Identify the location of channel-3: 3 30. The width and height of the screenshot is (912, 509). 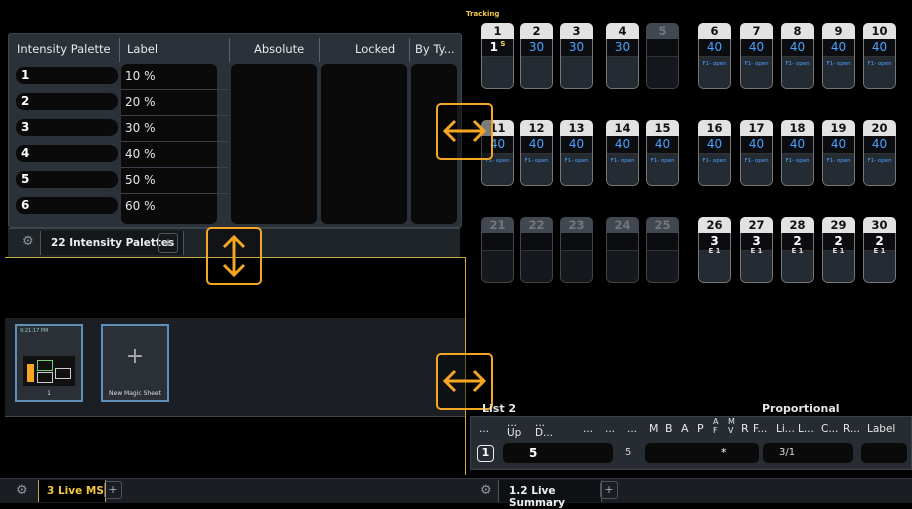
(576, 56).